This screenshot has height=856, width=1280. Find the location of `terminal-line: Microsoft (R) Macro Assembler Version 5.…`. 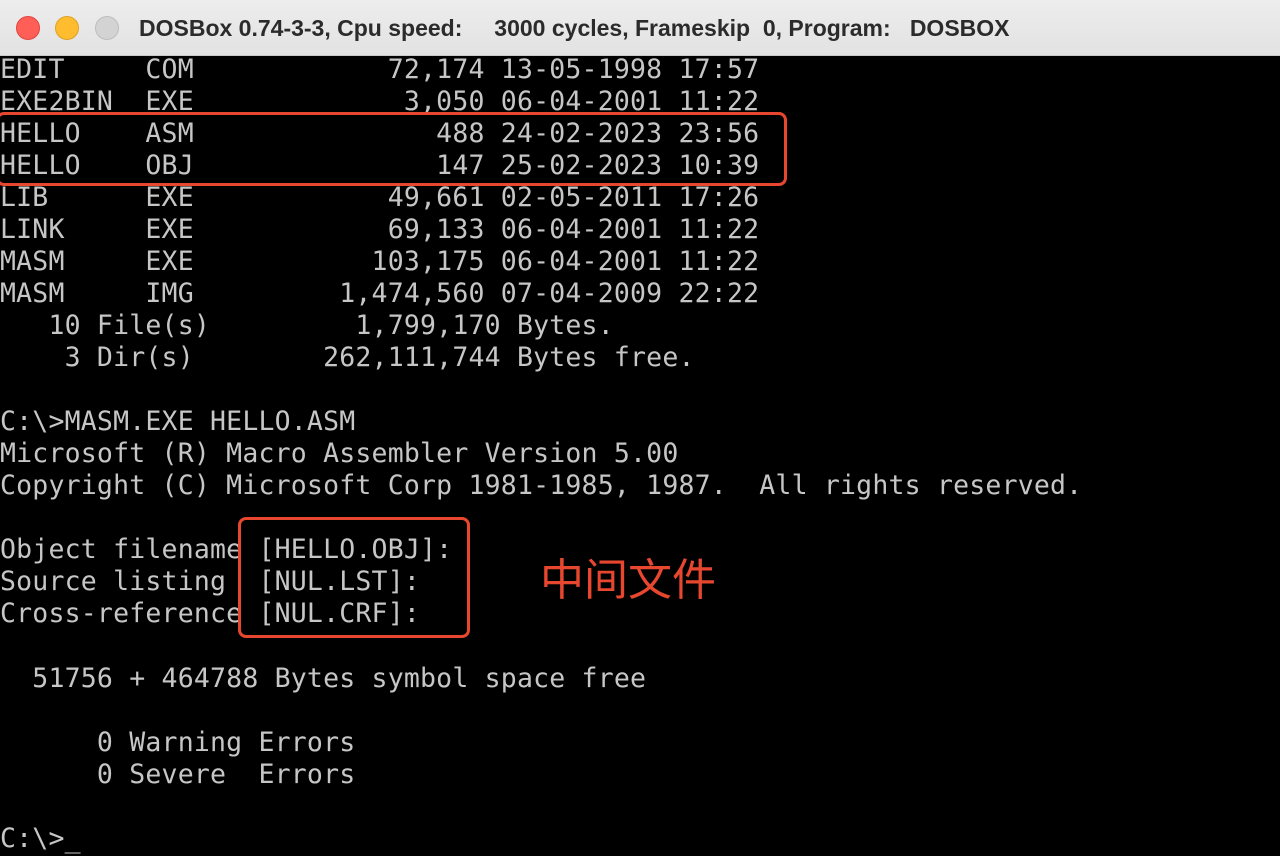

terminal-line: Microsoft (R) Macro Assembler Version 5.… is located at coordinates (339, 453).